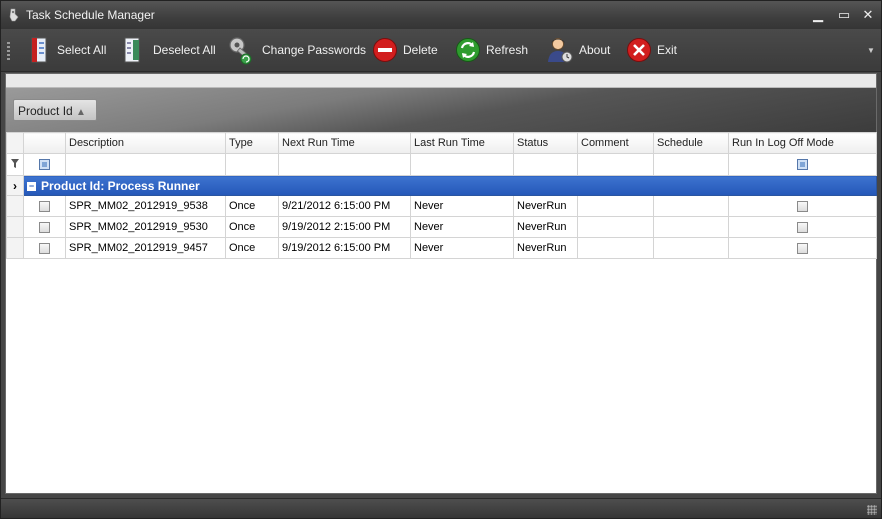 This screenshot has width=882, height=519. Describe the element at coordinates (145, 248) in the screenshot. I see `cell-description: SPR_MM02_2012919_9457` at that location.